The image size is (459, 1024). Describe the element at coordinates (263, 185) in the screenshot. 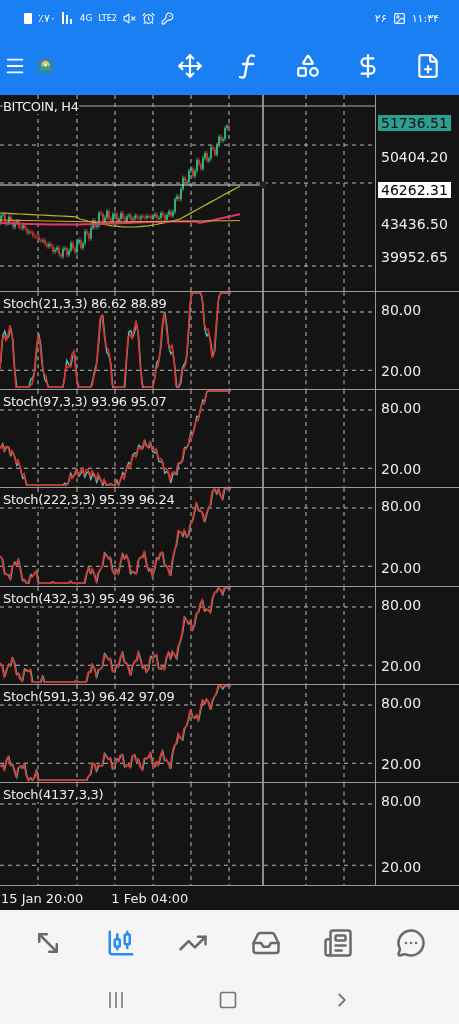

I see `crosshair-point` at that location.